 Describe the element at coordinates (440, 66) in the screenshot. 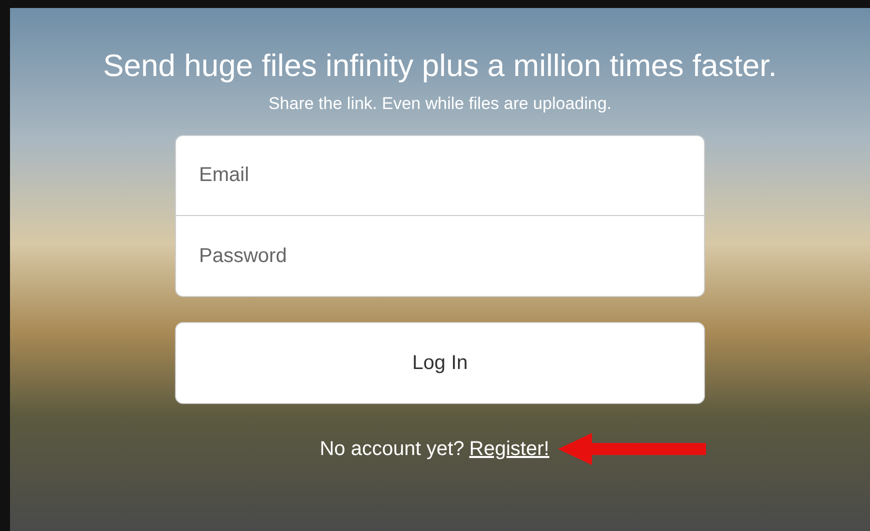

I see `headline: Send huge files infinity plus a million times faster.` at that location.